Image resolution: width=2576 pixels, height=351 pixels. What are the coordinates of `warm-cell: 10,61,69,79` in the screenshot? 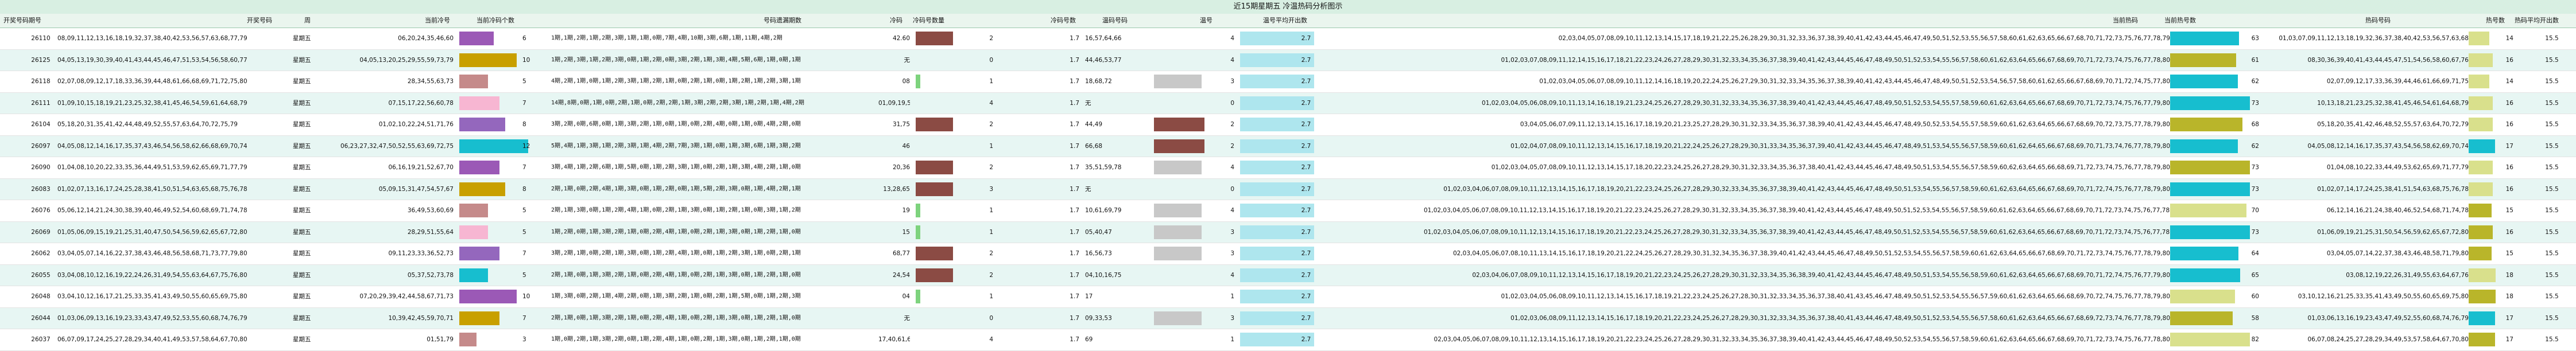 It's located at (1103, 210).